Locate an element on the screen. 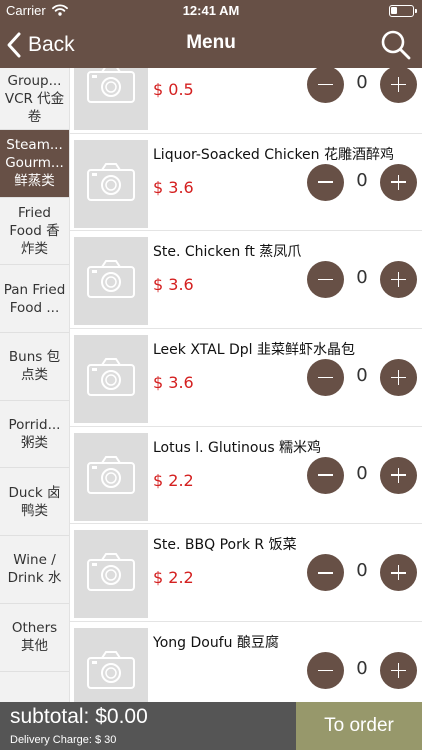 The width and height of the screenshot is (422, 750). item-name: Ste. Chicken ft 蒸凤爪 is located at coordinates (227, 252).